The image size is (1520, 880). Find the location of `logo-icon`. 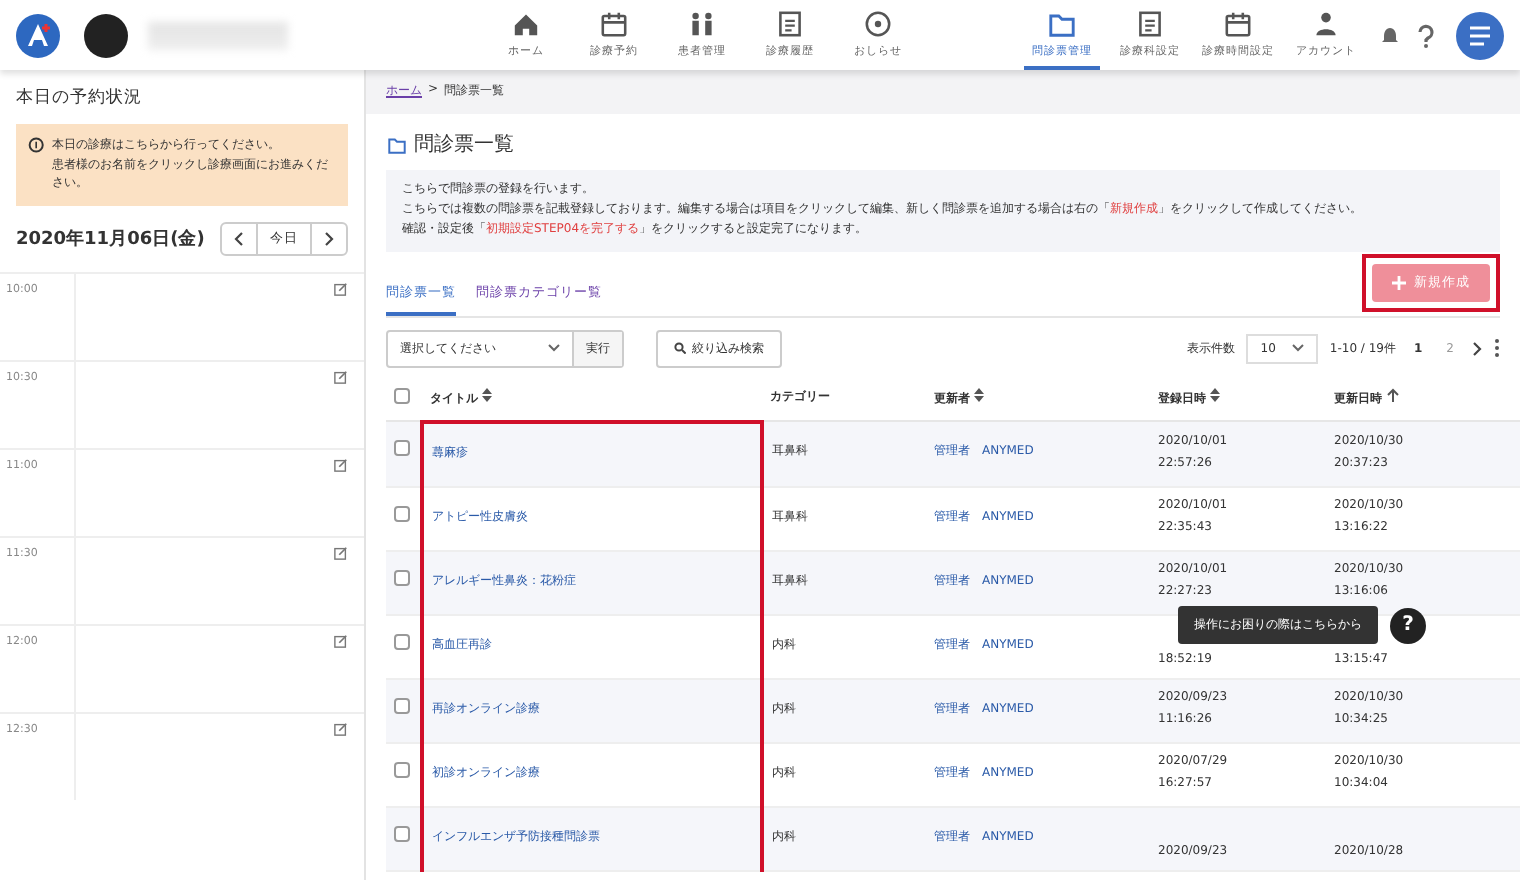

logo-icon is located at coordinates (38, 35).